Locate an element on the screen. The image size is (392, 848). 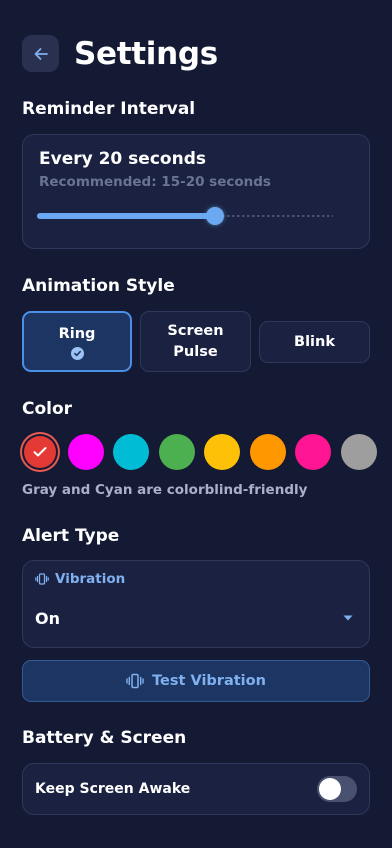
animation-option-ring: Ring is located at coordinates (77, 341).